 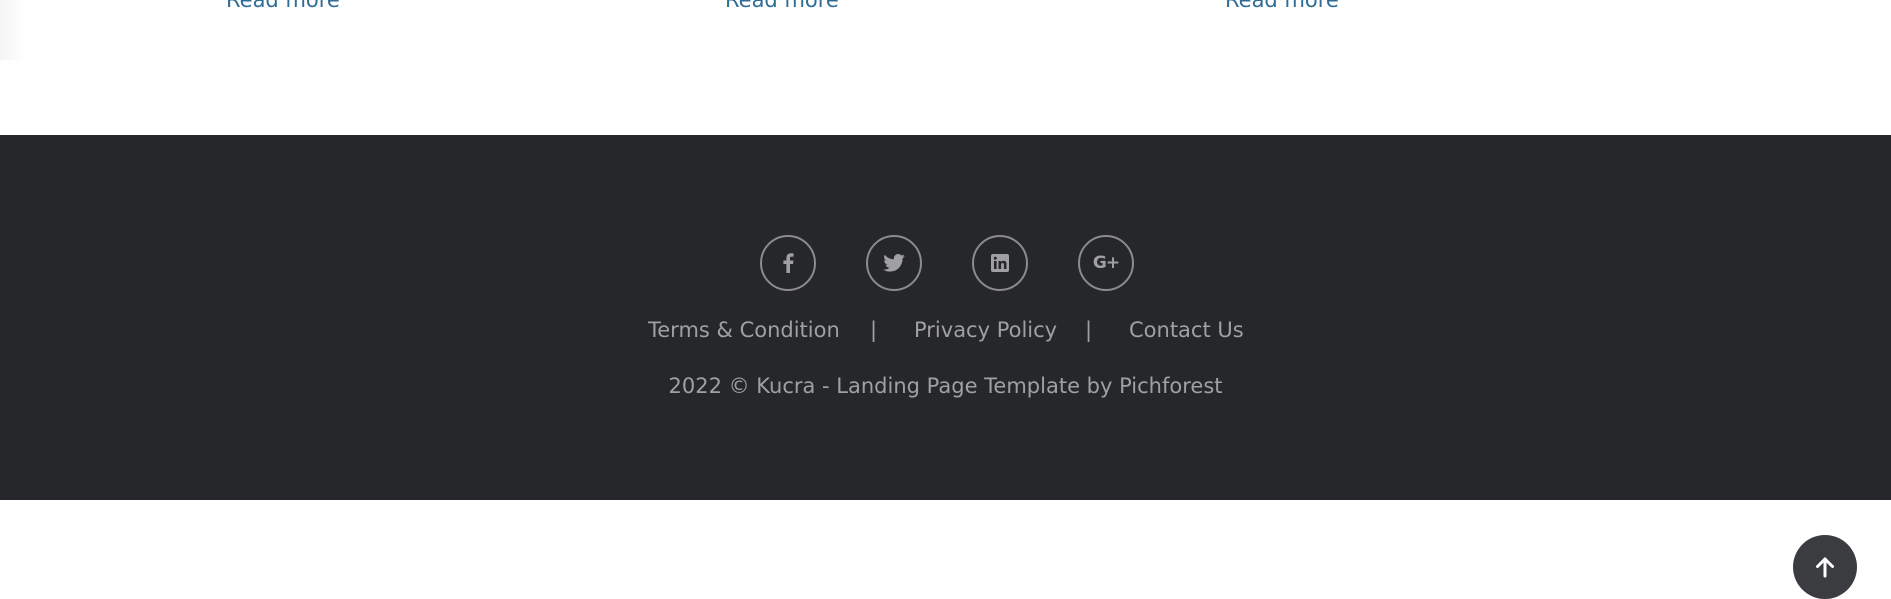 What do you see at coordinates (947, 263) in the screenshot?
I see `social-links: G+` at bounding box center [947, 263].